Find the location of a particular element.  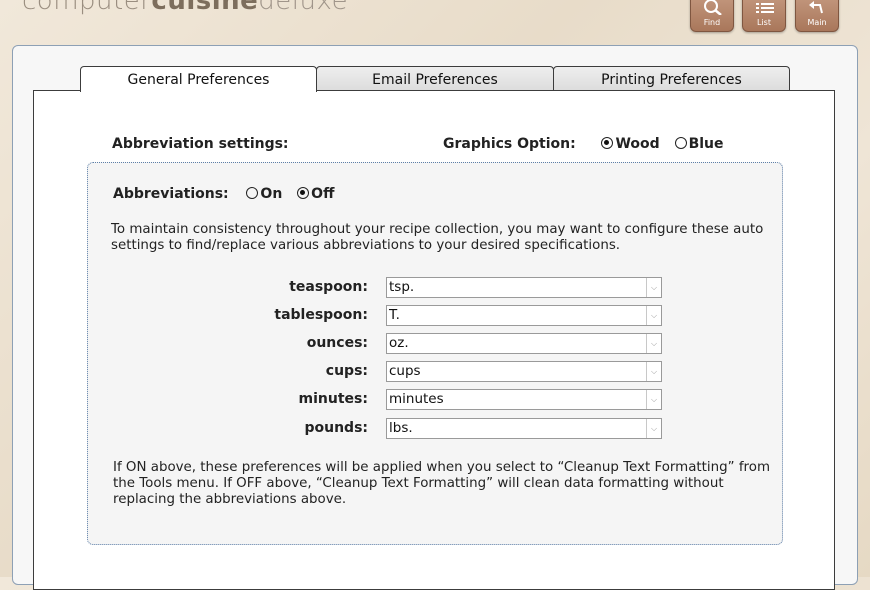

ounces-value: oz. is located at coordinates (399, 343).